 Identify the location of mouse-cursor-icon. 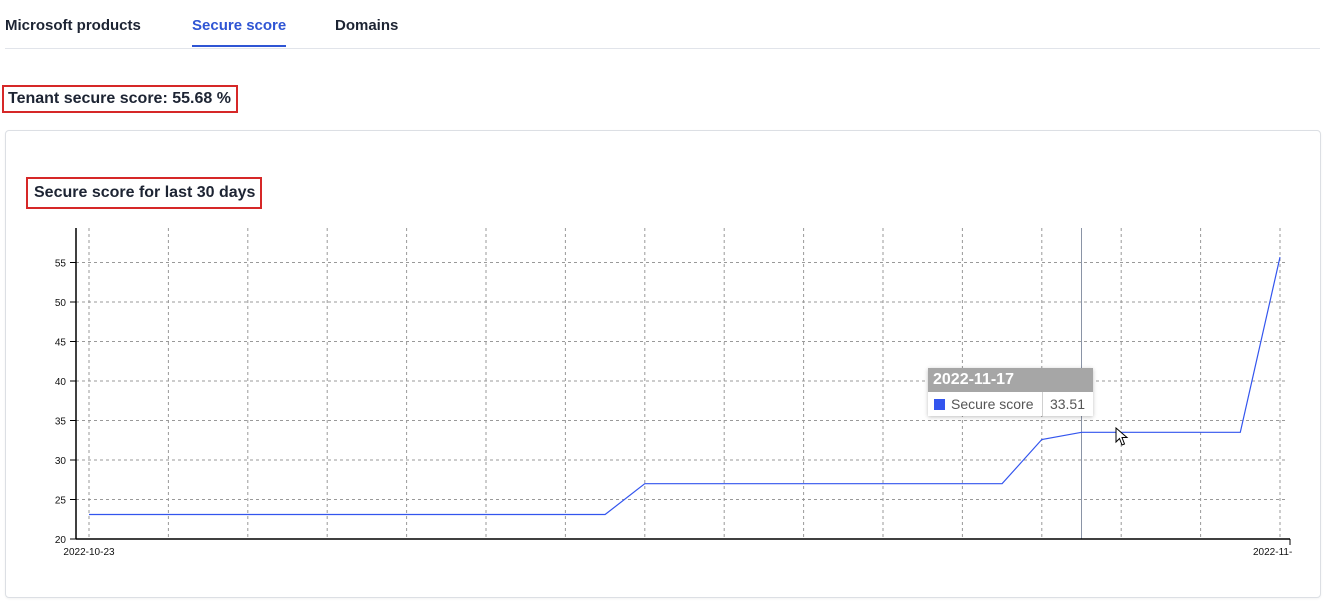
(1122, 436).